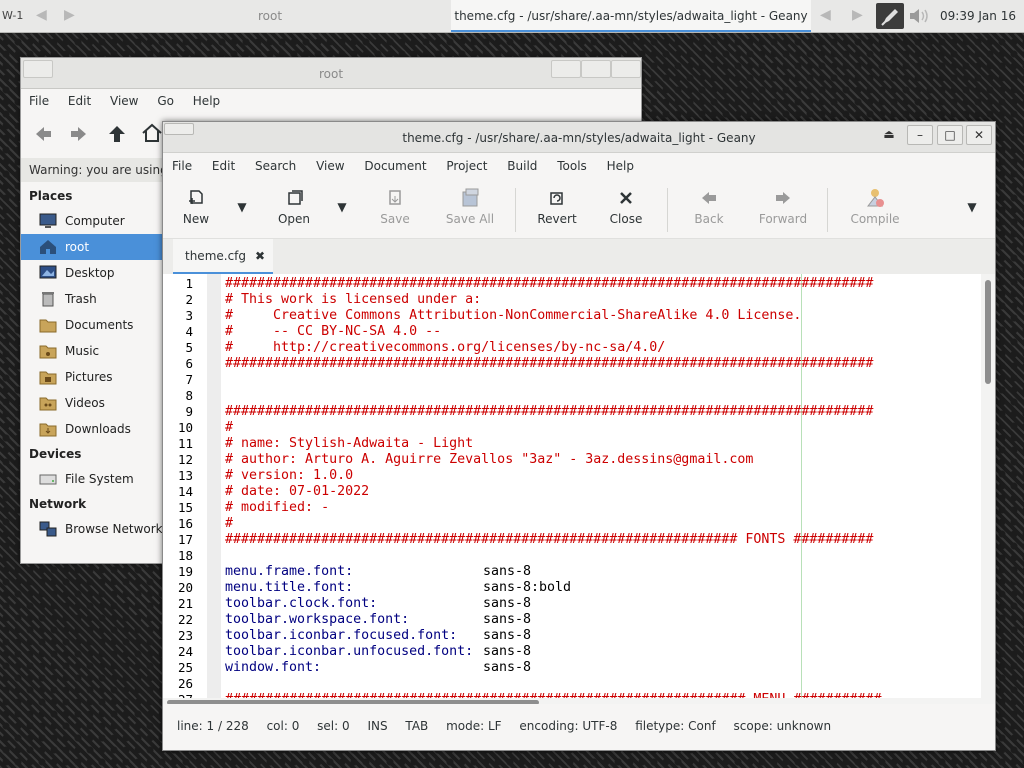  I want to click on line-number: 12, so click(185, 459).